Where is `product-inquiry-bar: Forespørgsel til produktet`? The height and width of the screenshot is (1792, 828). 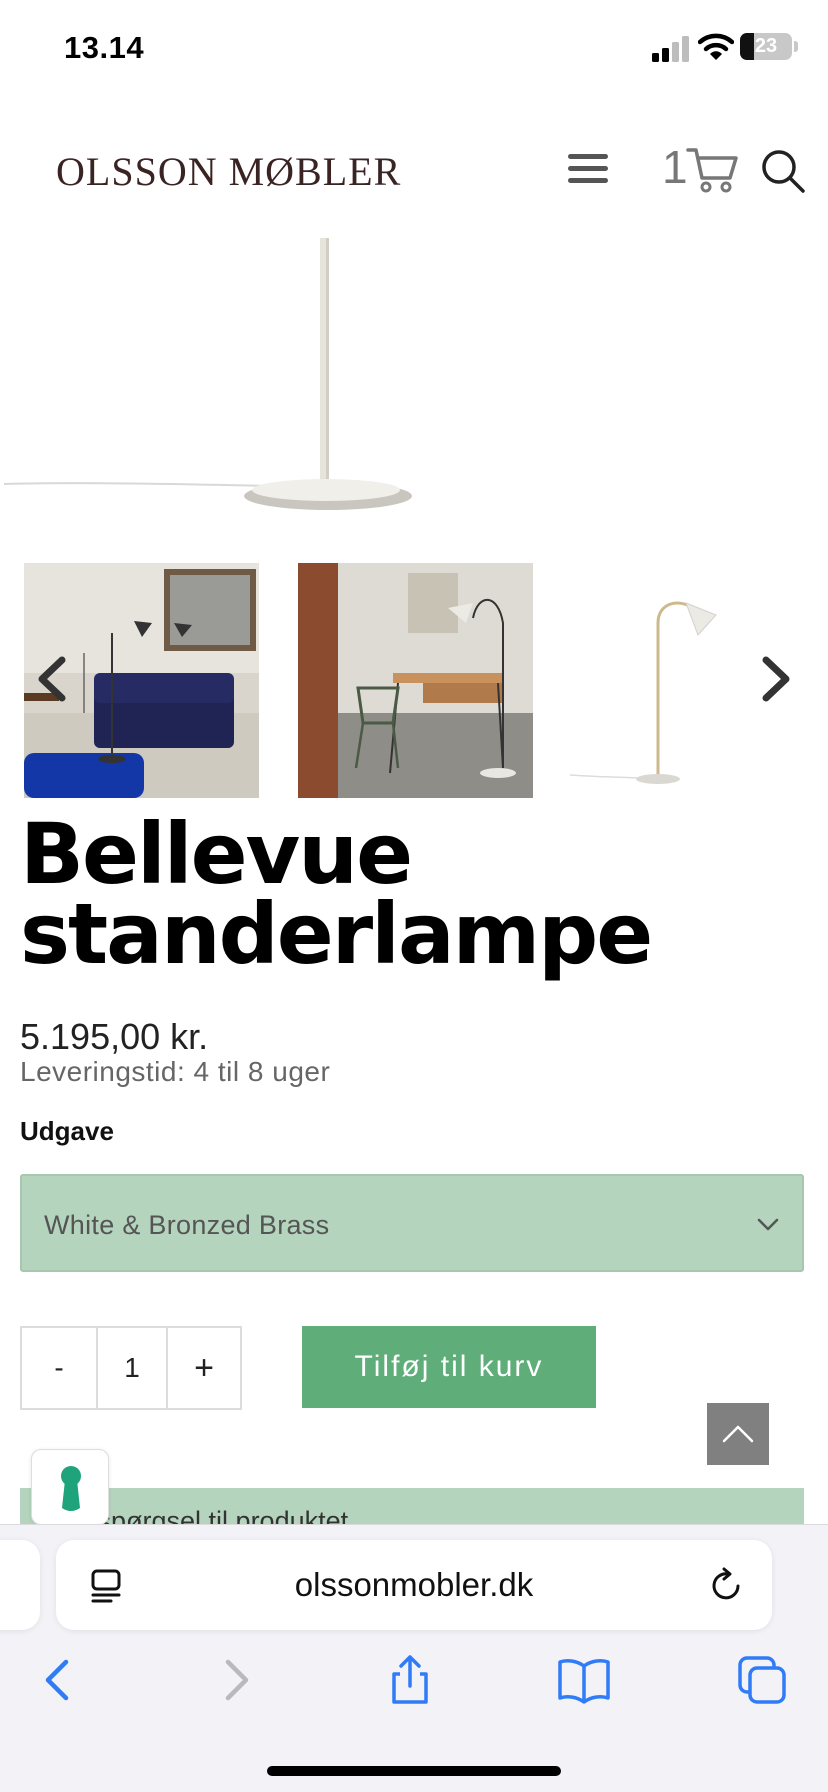
product-inquiry-bar: Forespørgsel til produktet is located at coordinates (412, 1508).